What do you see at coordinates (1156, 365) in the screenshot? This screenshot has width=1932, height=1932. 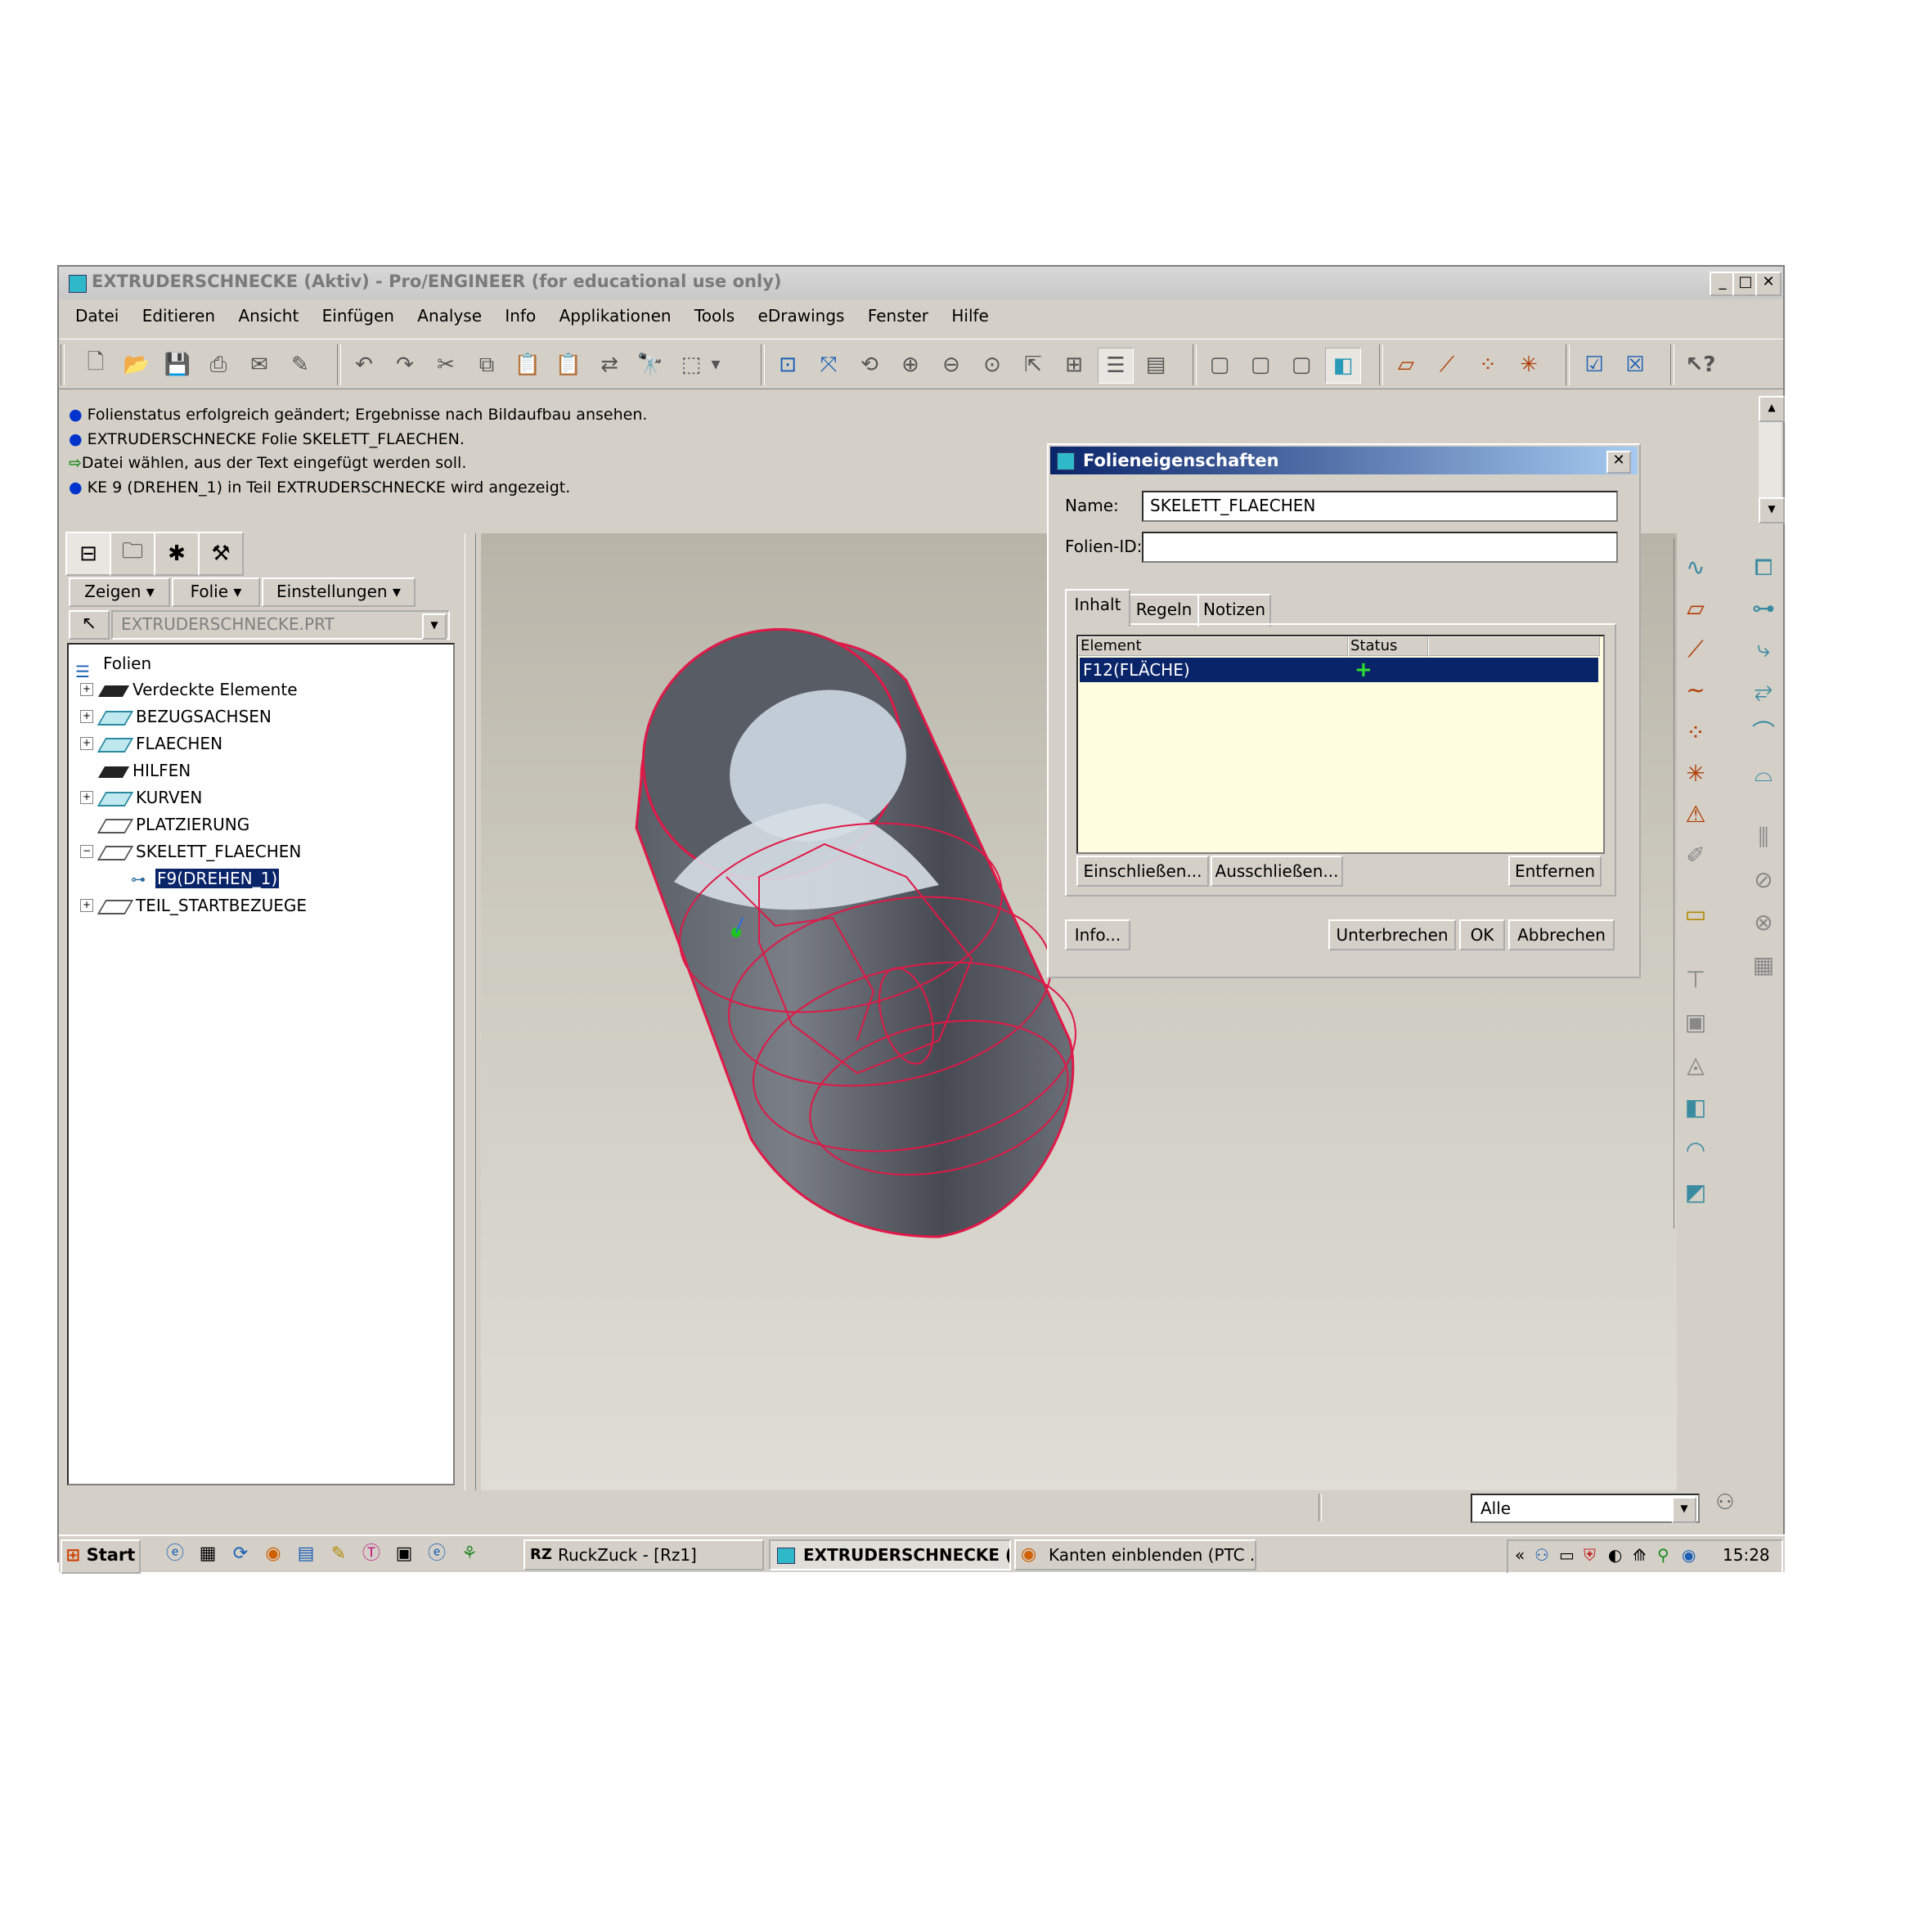 I see `view-manager-icon: ▤` at bounding box center [1156, 365].